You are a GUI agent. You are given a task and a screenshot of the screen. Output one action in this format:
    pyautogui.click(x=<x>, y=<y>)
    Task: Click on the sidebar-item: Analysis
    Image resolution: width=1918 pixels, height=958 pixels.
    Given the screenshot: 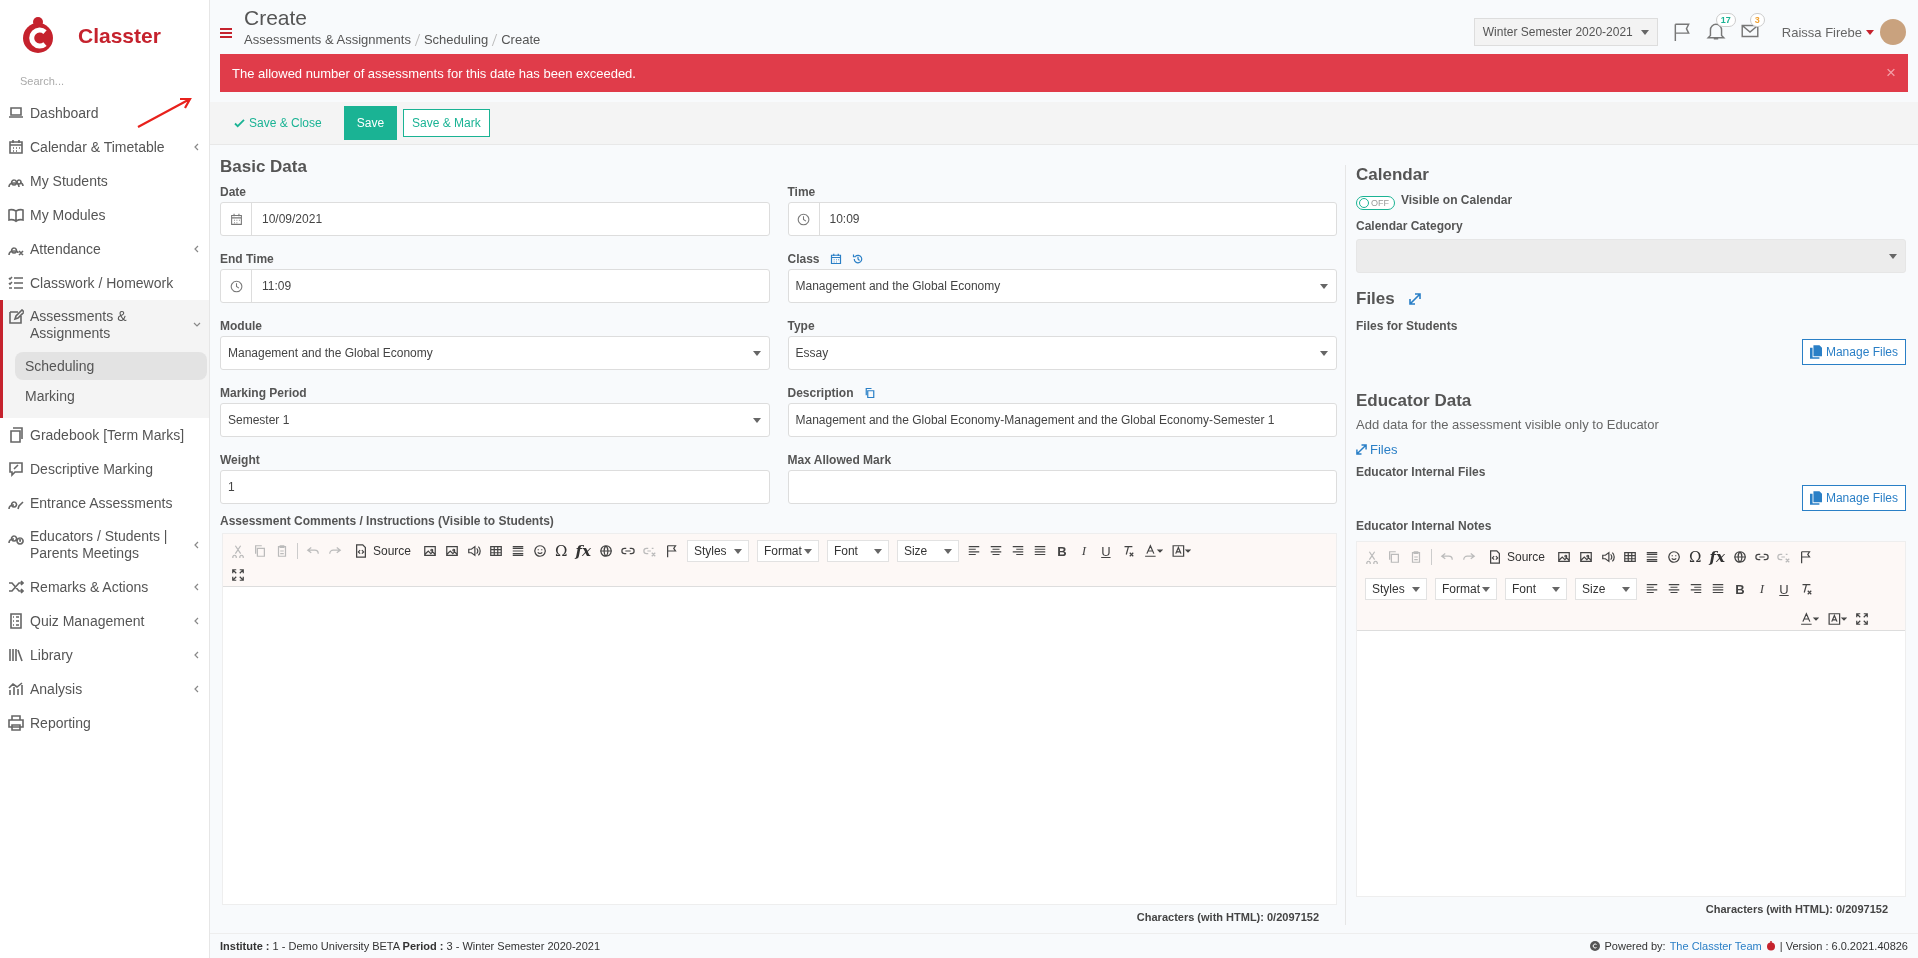 What is the action you would take?
    pyautogui.click(x=104, y=689)
    